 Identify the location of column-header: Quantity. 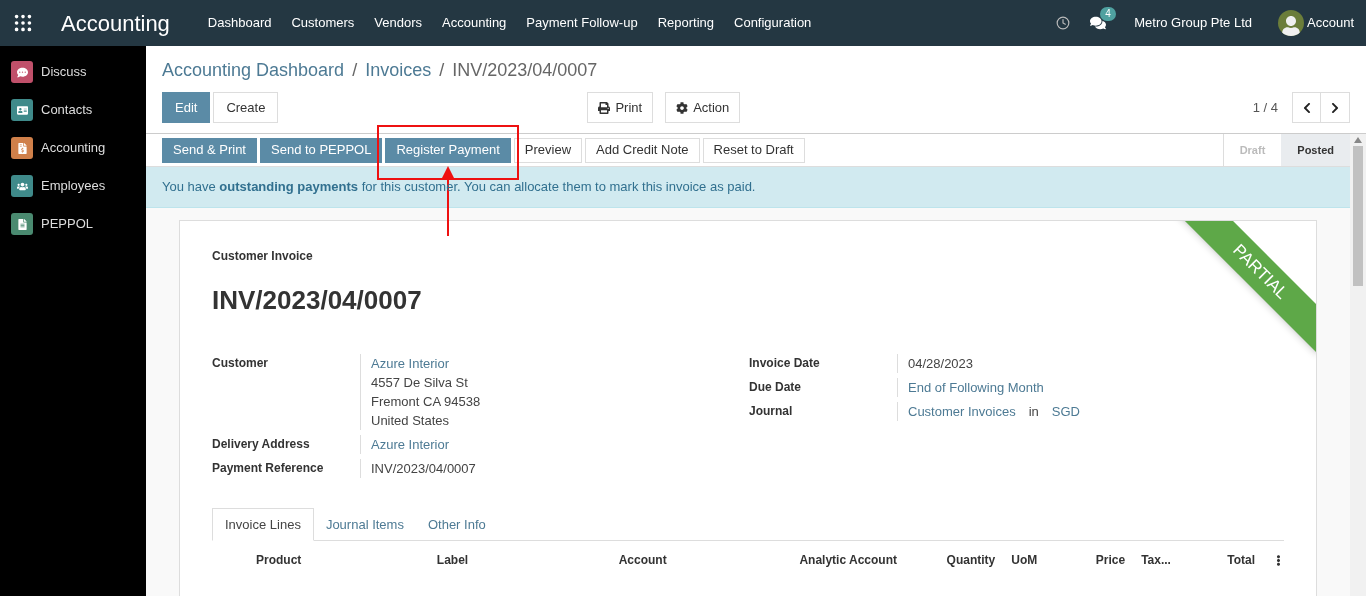
(962, 560).